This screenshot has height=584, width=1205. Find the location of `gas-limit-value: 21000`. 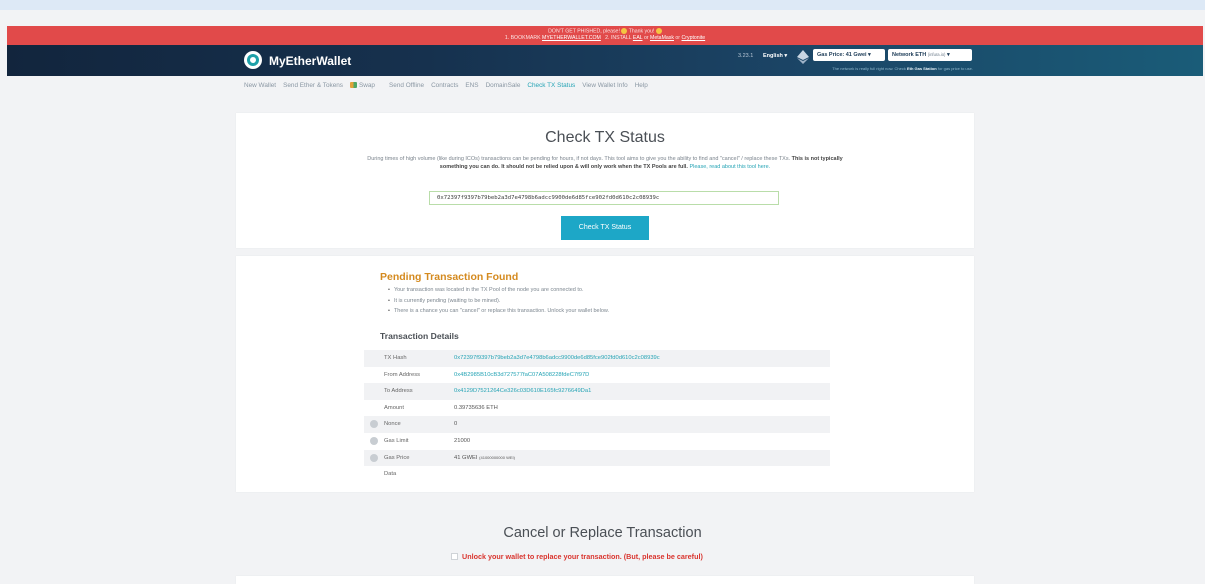

gas-limit-value: 21000 is located at coordinates (462, 440).